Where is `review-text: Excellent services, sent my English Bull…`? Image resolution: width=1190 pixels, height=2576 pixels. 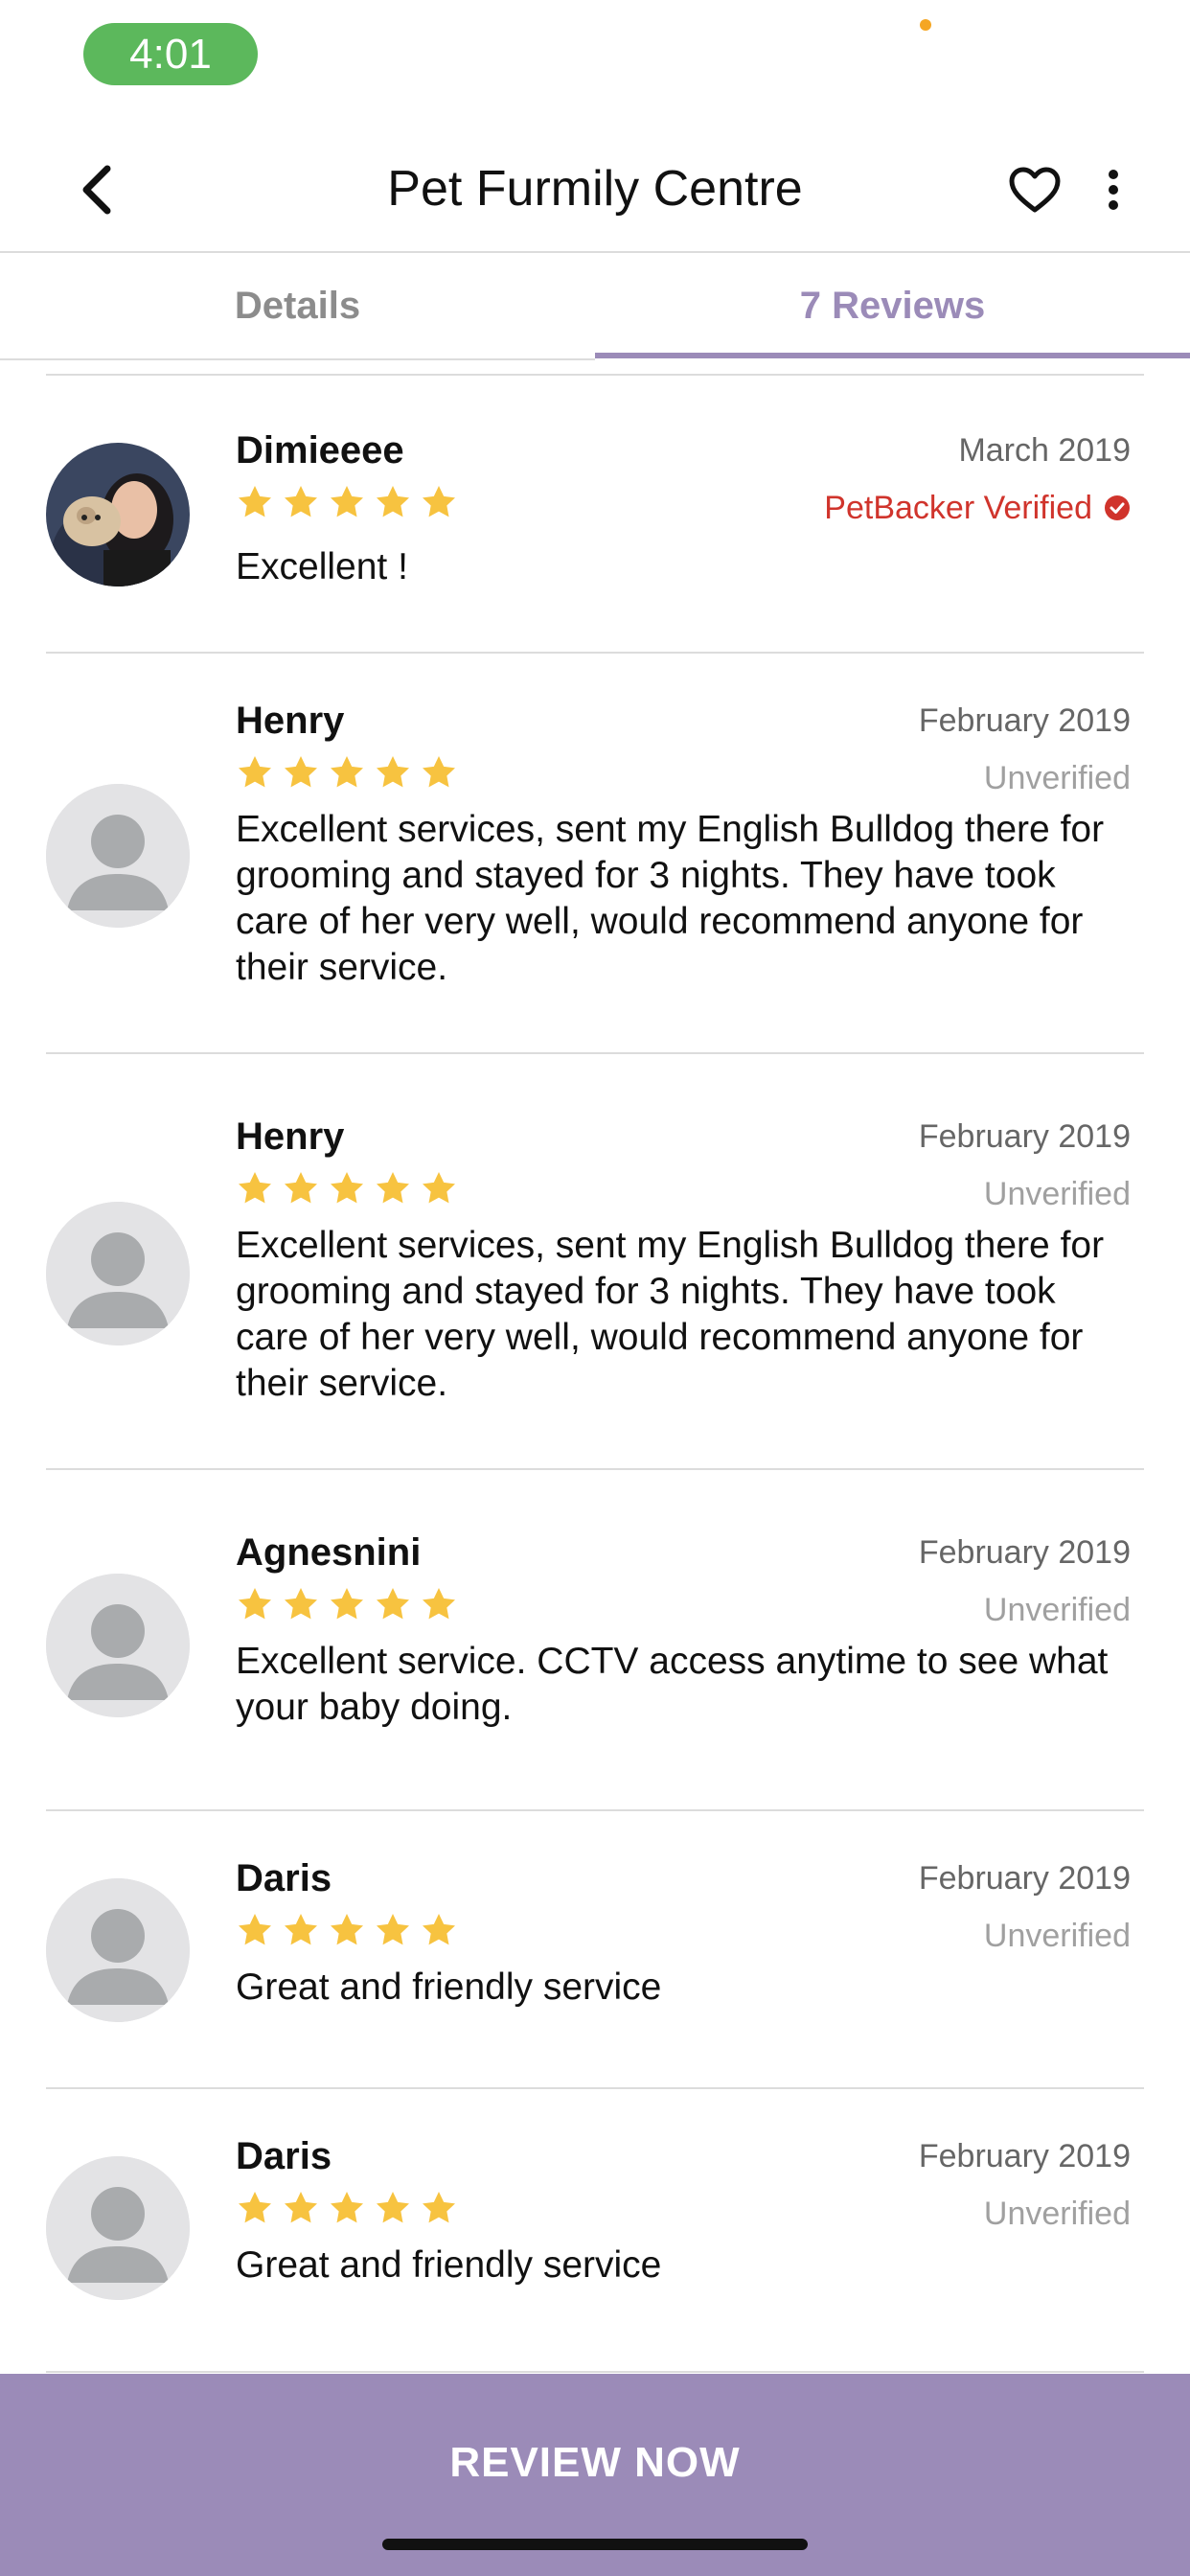 review-text: Excellent services, sent my English Bull… is located at coordinates (670, 899).